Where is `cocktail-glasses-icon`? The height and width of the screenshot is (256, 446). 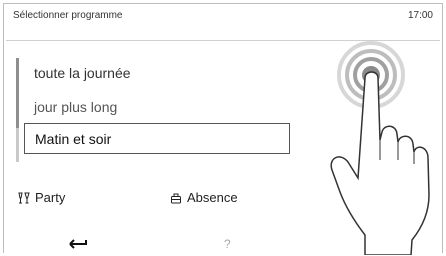 cocktail-glasses-icon is located at coordinates (24, 198).